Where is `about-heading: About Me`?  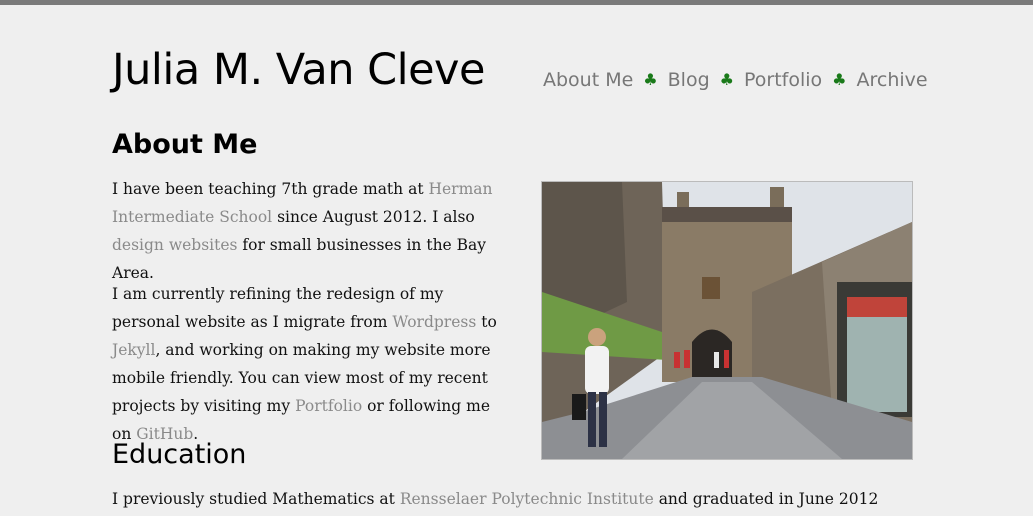 about-heading: About Me is located at coordinates (185, 144).